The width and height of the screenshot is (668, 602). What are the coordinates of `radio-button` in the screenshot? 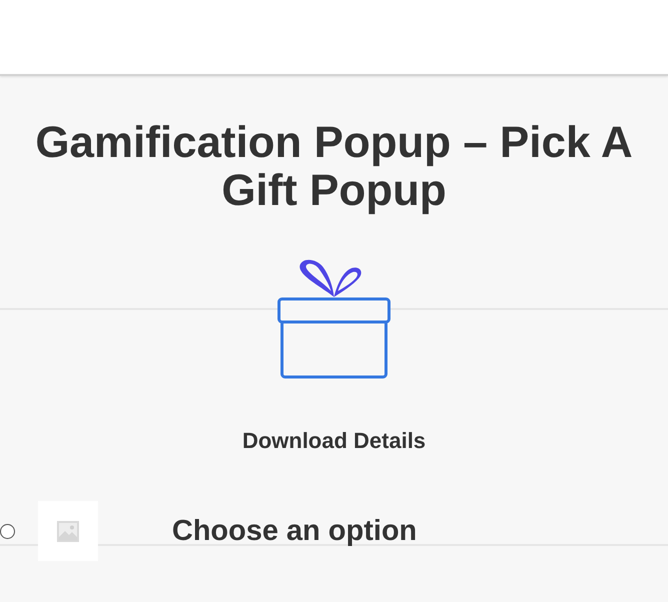 It's located at (7, 531).